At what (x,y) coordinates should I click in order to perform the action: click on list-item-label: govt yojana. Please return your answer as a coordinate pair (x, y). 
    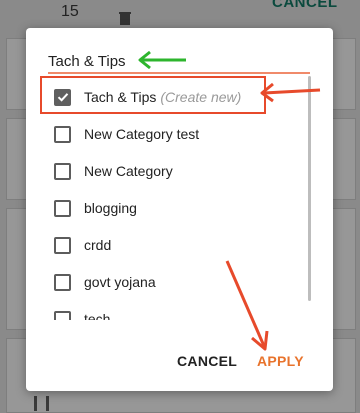
    Looking at the image, I should click on (120, 282).